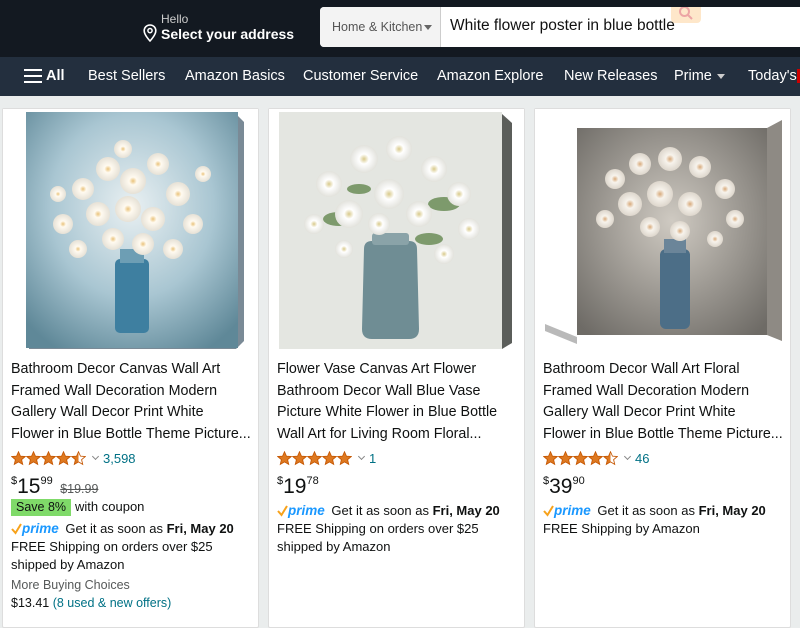 This screenshot has height=628, width=800. I want to click on review-count: 1, so click(372, 458).